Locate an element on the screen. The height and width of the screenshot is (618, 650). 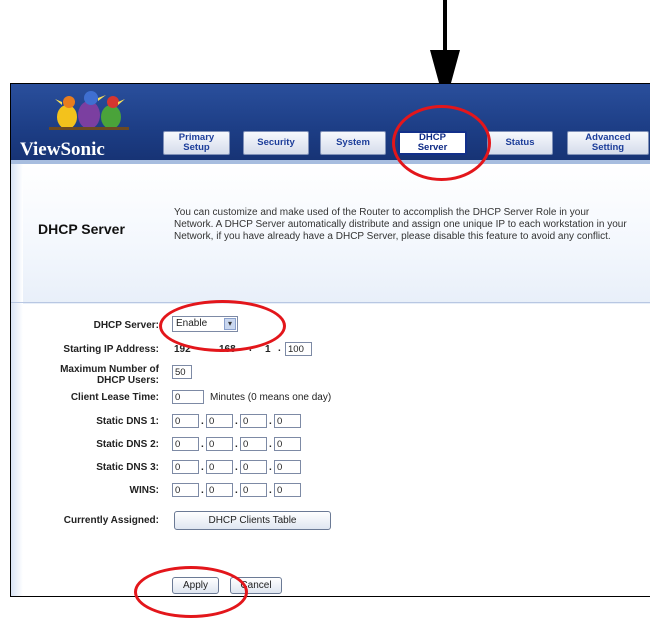
annotation-arrow-shaft is located at coordinates (445, 26).